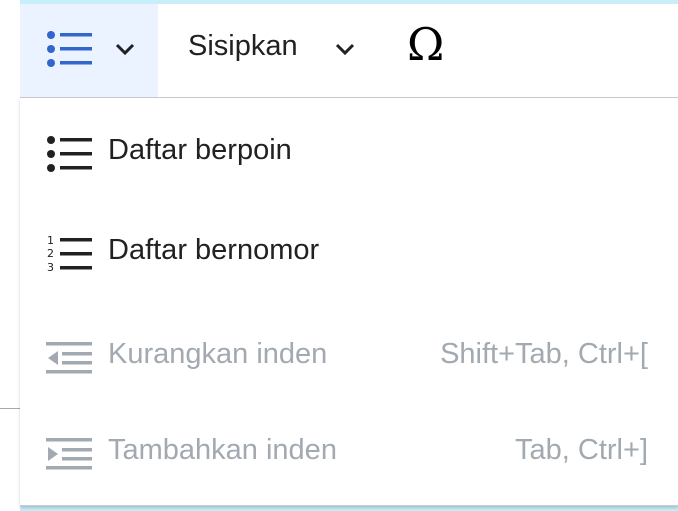  What do you see at coordinates (426, 44) in the screenshot?
I see `omega-icon: Ω` at bounding box center [426, 44].